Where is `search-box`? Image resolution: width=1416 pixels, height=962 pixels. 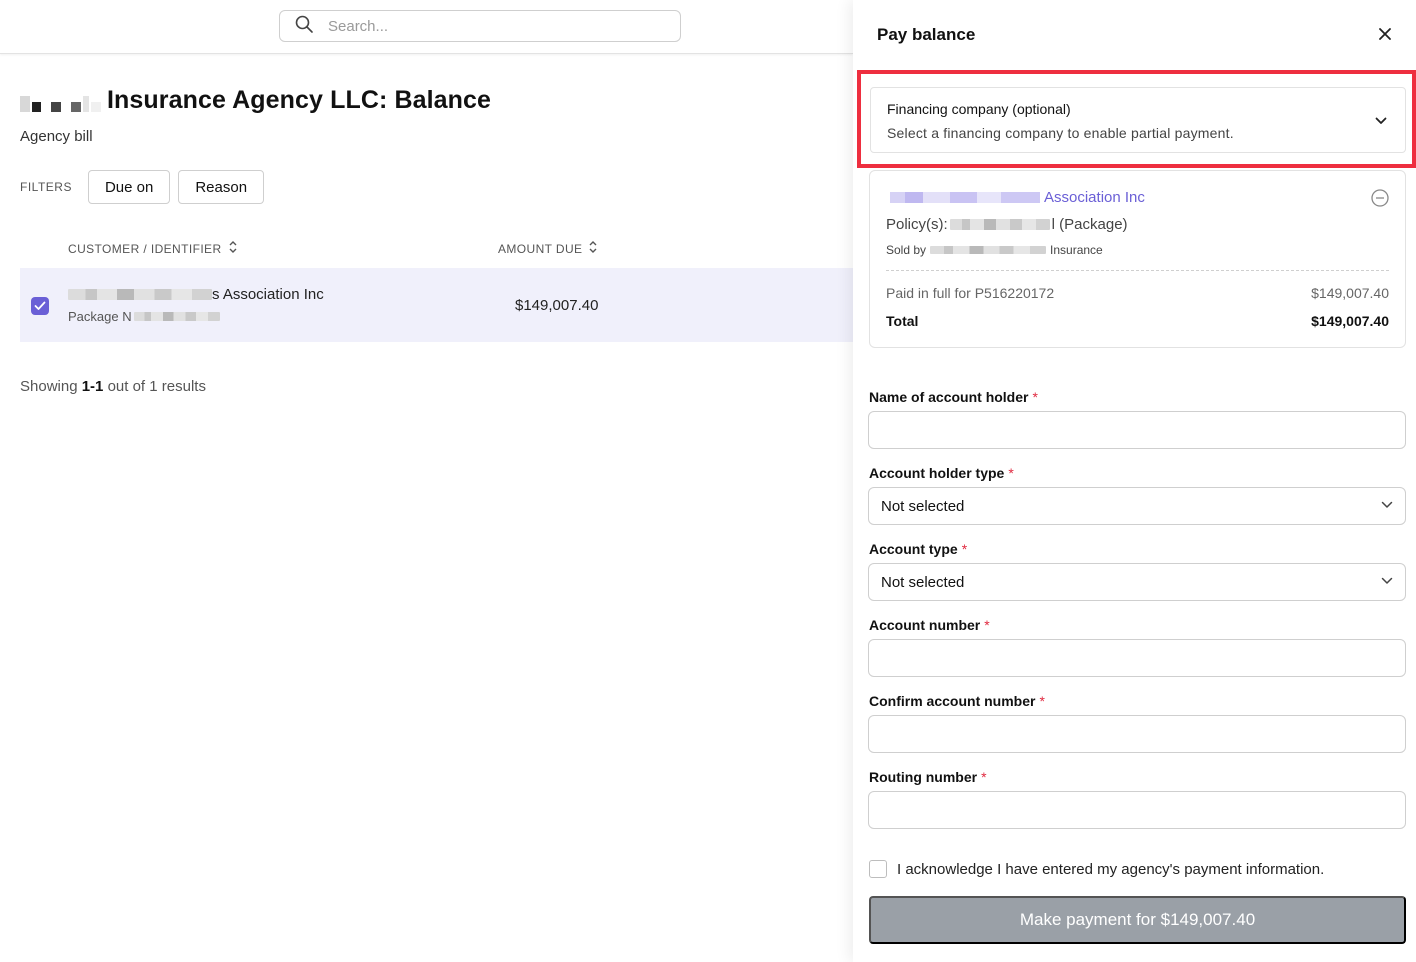
search-box is located at coordinates (480, 26).